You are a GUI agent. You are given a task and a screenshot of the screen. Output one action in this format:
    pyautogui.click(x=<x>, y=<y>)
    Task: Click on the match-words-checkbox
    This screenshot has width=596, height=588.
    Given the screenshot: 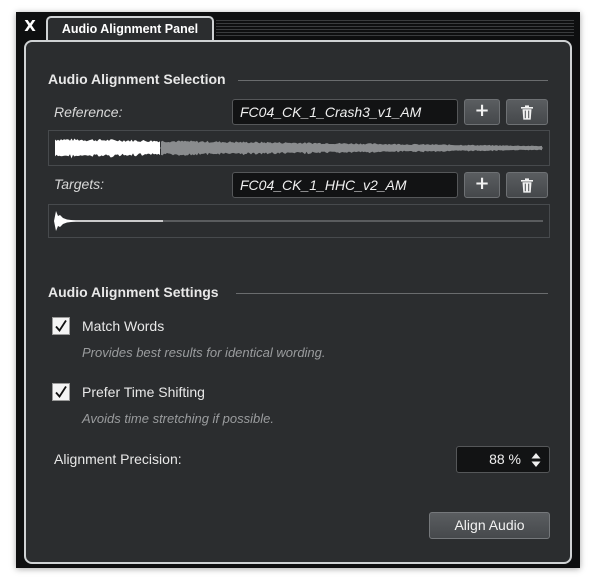 What is the action you would take?
    pyautogui.click(x=61, y=326)
    